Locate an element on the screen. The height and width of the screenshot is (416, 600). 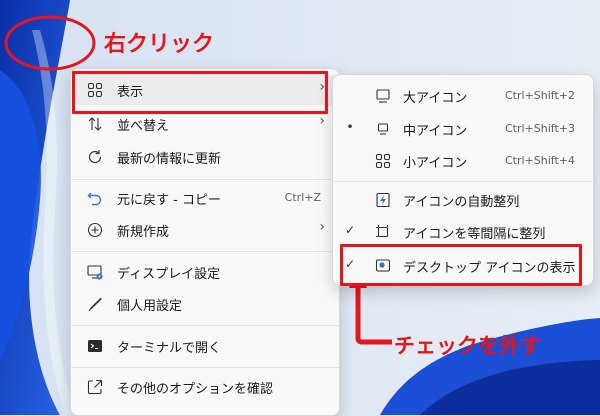
personalize-icon is located at coordinates (95, 304).